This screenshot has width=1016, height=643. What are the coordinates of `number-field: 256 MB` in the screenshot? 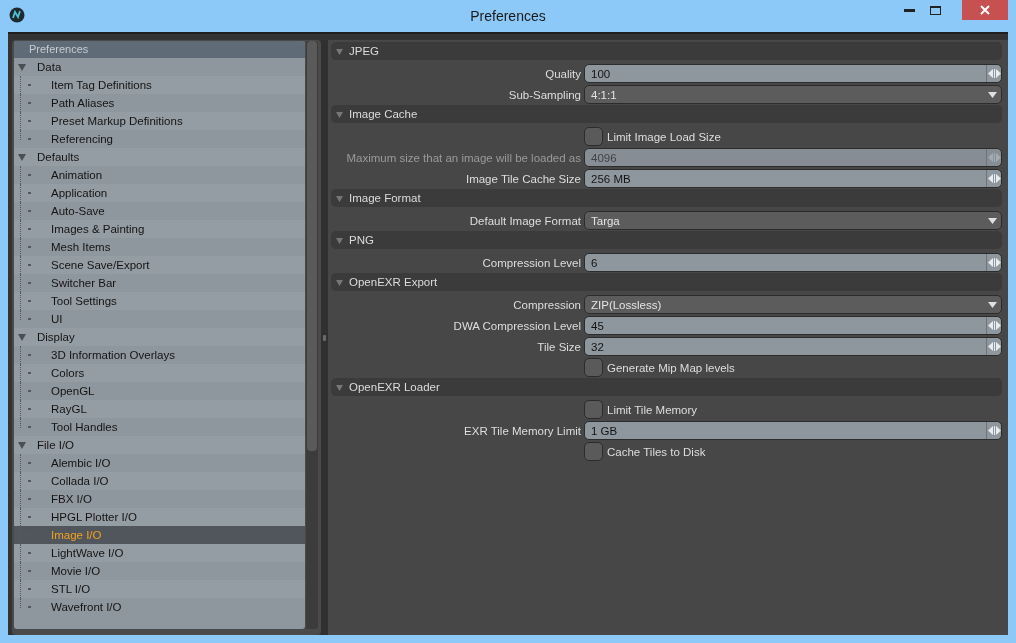 It's located at (793, 178).